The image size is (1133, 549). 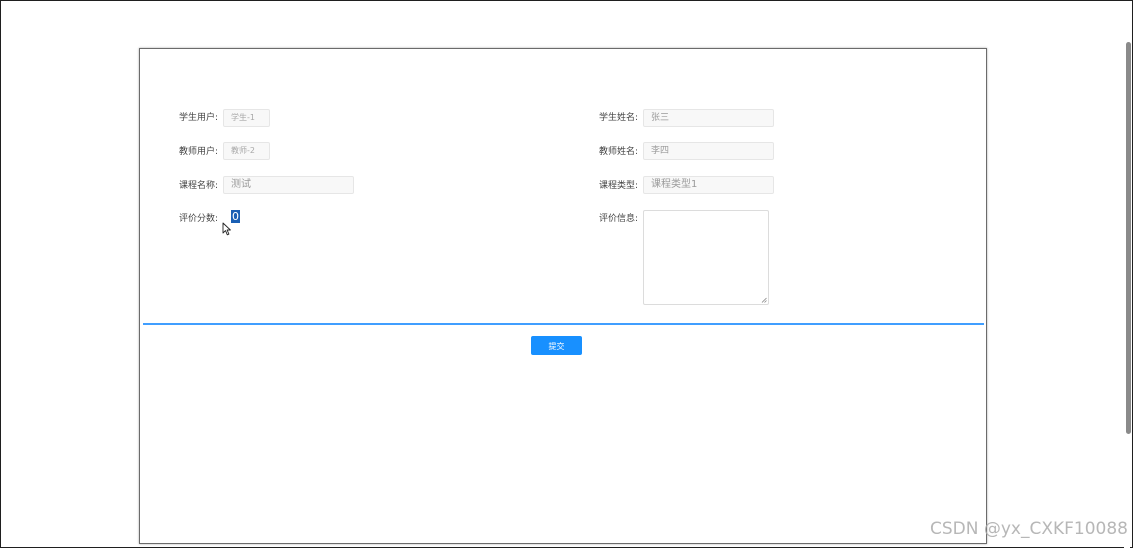 What do you see at coordinates (619, 219) in the screenshot?
I see `rating-info-label: 评价信息:` at bounding box center [619, 219].